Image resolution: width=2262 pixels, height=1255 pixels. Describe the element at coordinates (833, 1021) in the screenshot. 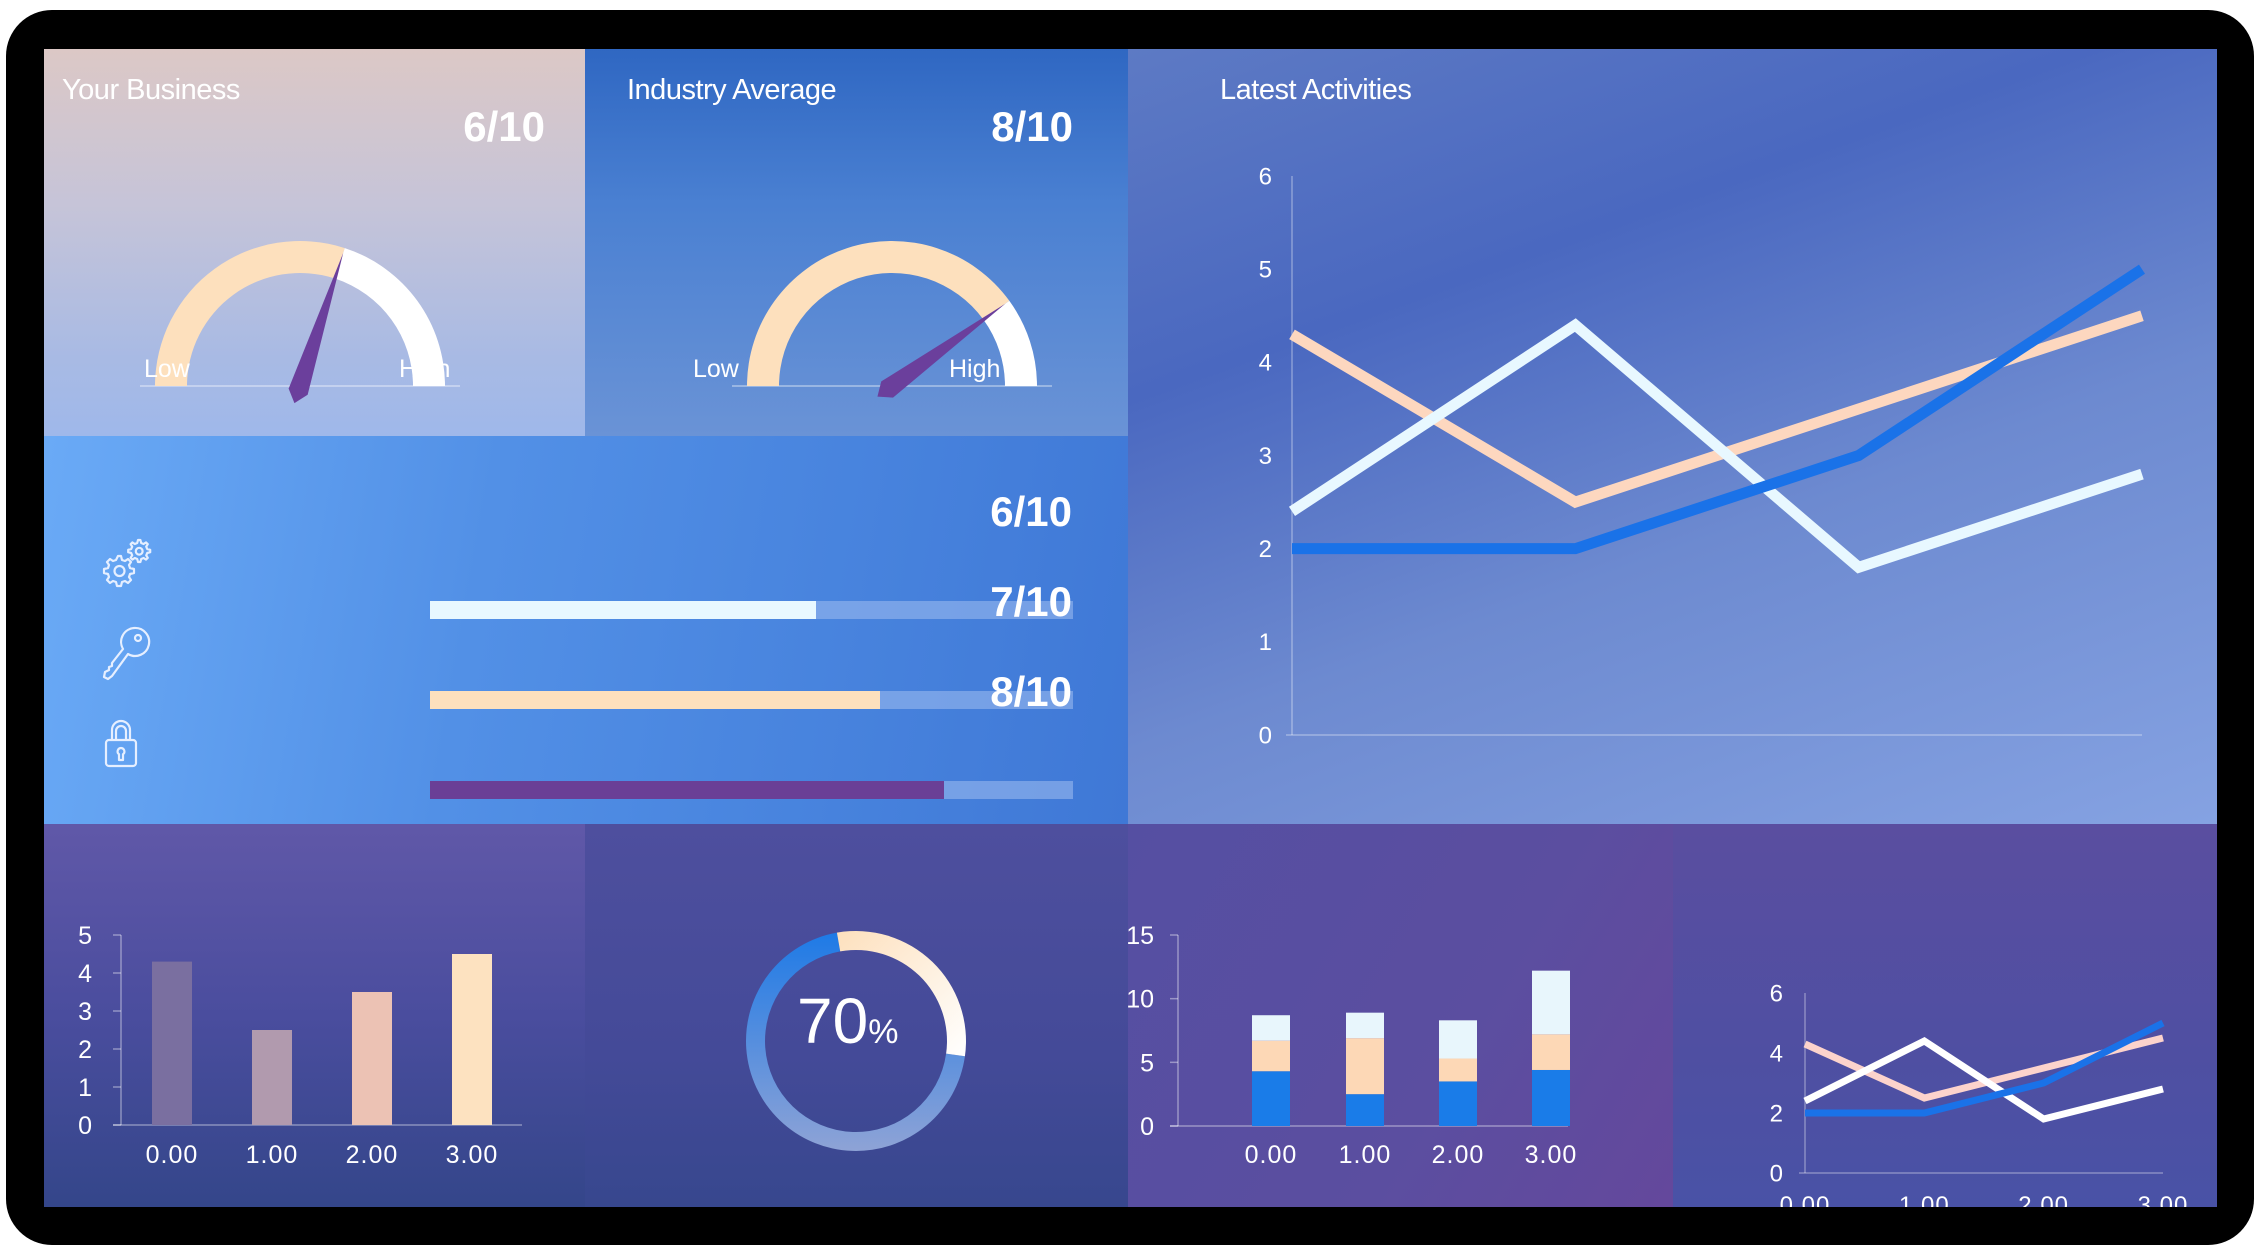

I see `donut-number: 70` at that location.